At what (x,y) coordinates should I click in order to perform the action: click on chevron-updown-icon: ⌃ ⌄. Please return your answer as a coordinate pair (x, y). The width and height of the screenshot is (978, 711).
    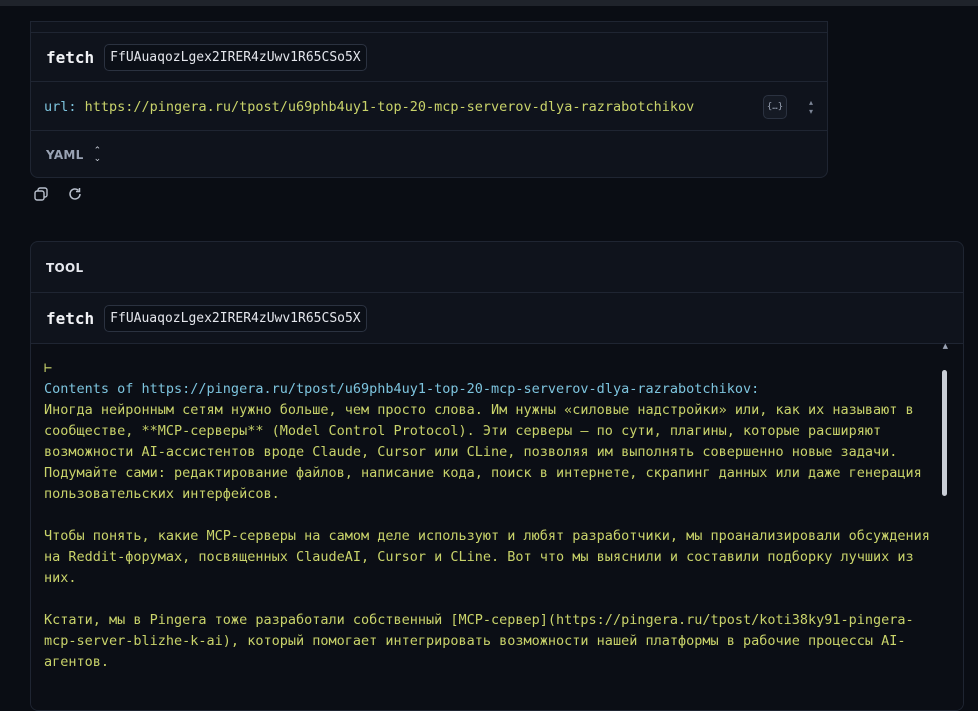
    Looking at the image, I should click on (98, 154).